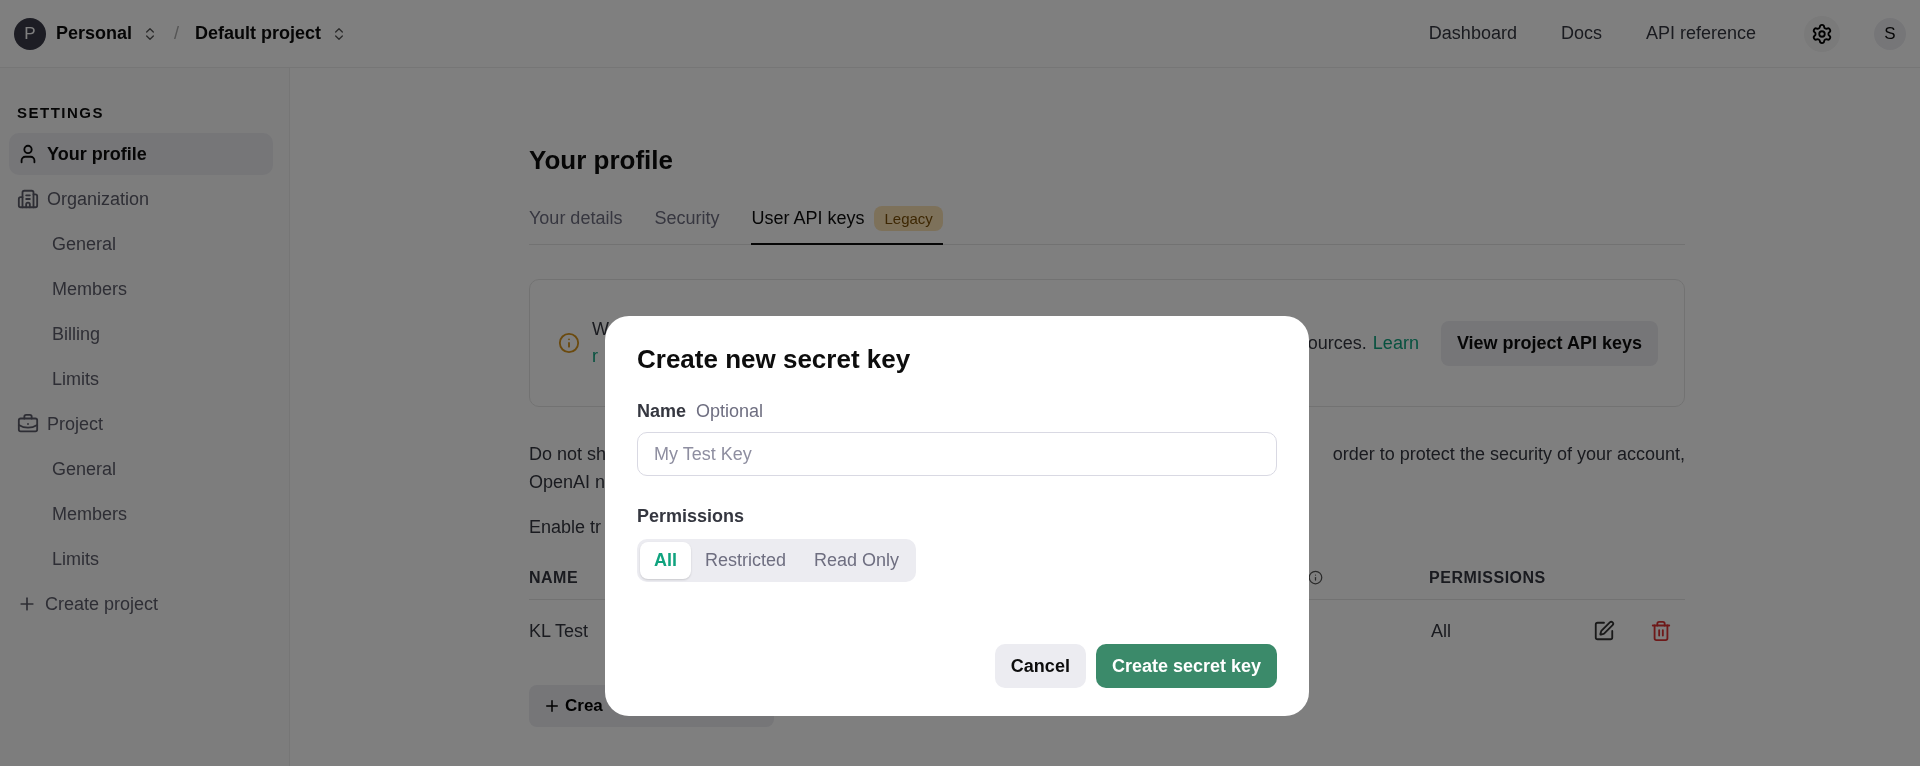  What do you see at coordinates (30, 33) in the screenshot?
I see `org-avatar: P` at bounding box center [30, 33].